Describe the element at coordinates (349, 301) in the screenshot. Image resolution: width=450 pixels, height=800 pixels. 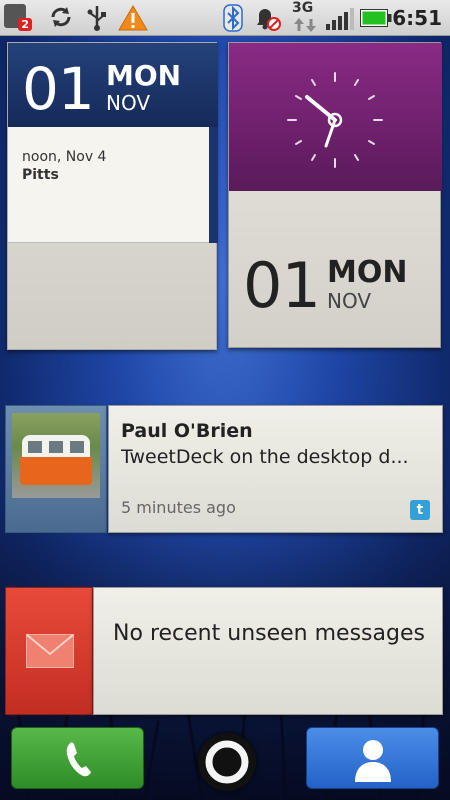
I see `clock-month: NOV` at that location.